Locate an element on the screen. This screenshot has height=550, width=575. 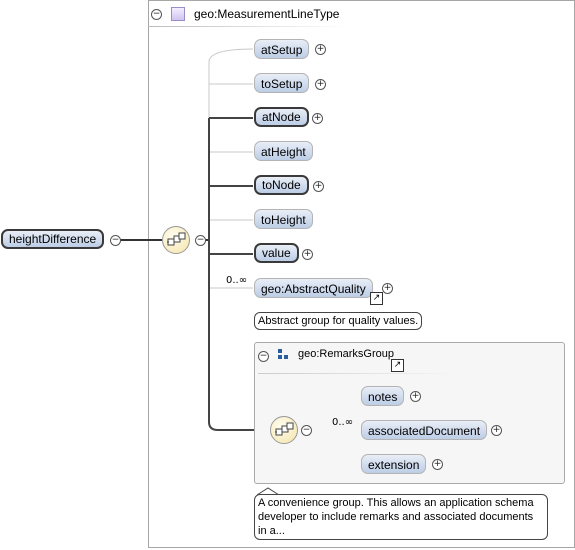
element-value: value is located at coordinates (276, 253).